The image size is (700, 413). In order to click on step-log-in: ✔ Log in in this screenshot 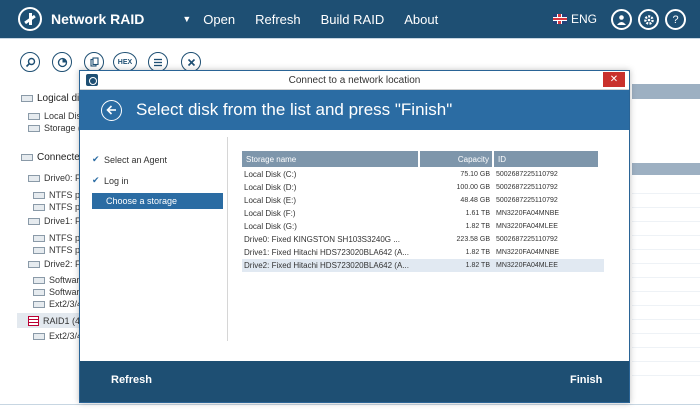, I will do `click(110, 180)`.